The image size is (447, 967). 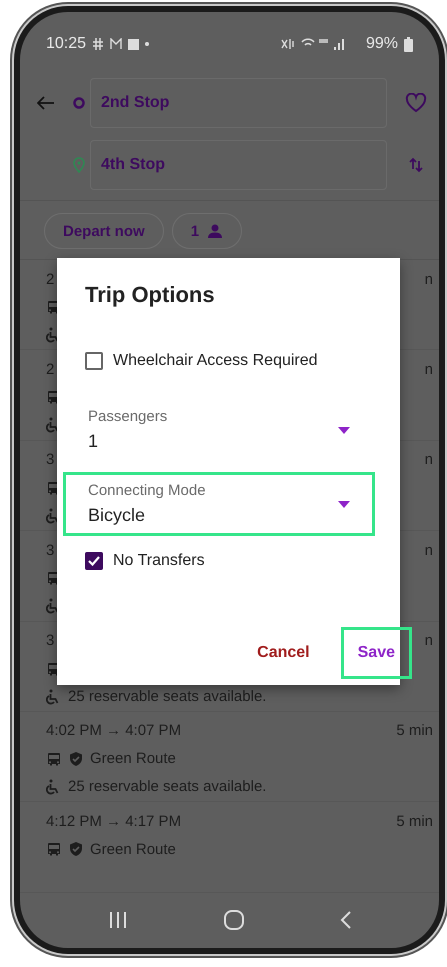 What do you see at coordinates (382, 44) in the screenshot?
I see `battery-percent: 99%` at bounding box center [382, 44].